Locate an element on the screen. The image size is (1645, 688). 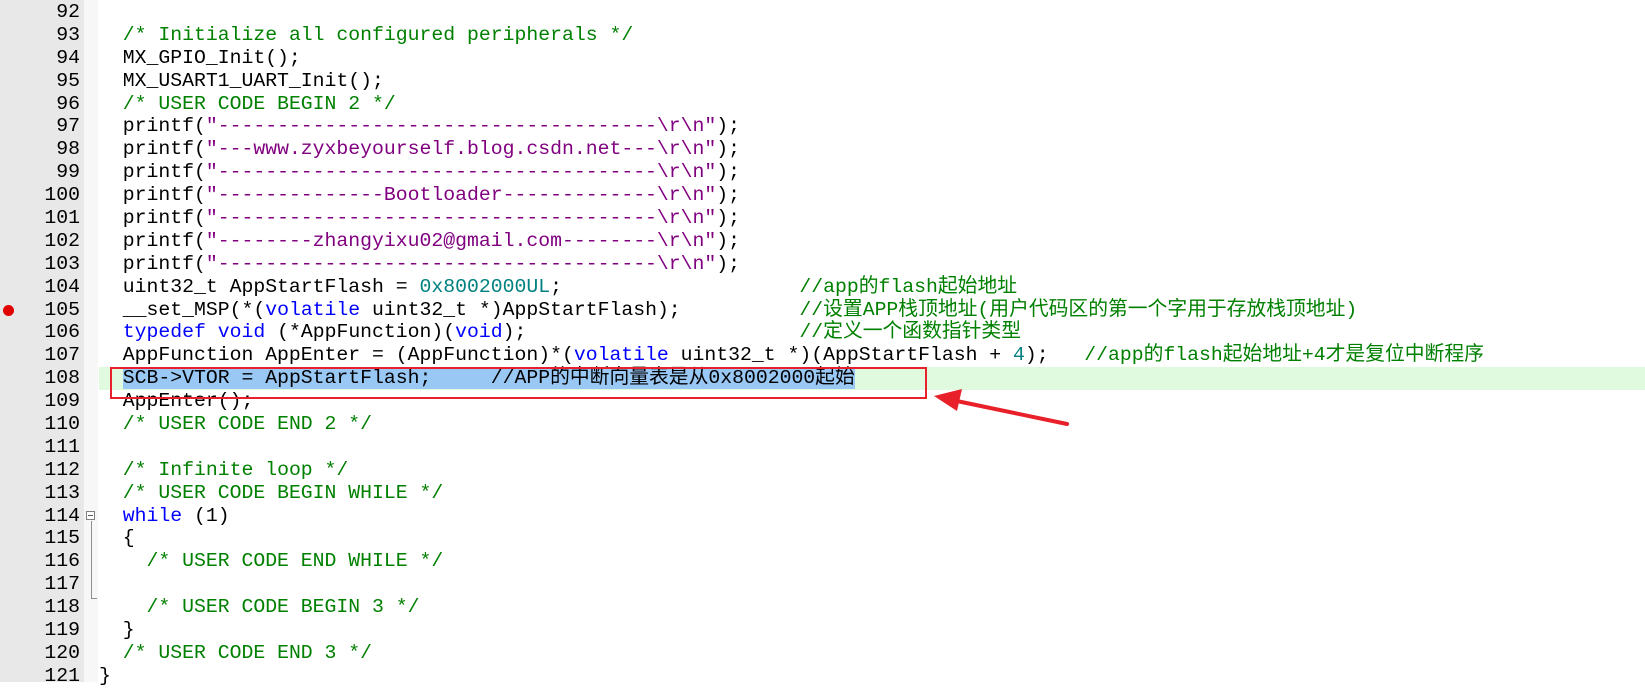
annotation-arrow is located at coordinates (1001, 407).